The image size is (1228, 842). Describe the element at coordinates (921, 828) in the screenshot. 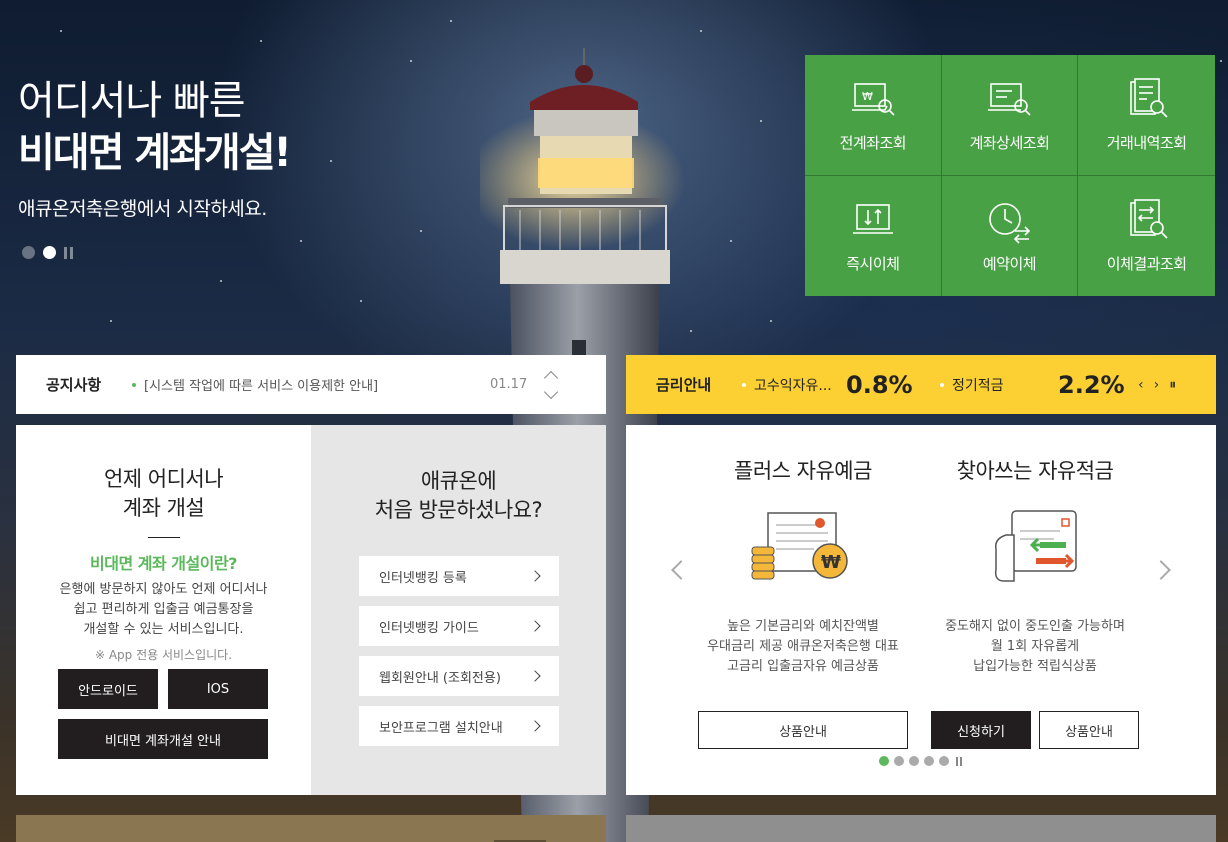

I see `bottom-banner-right` at that location.